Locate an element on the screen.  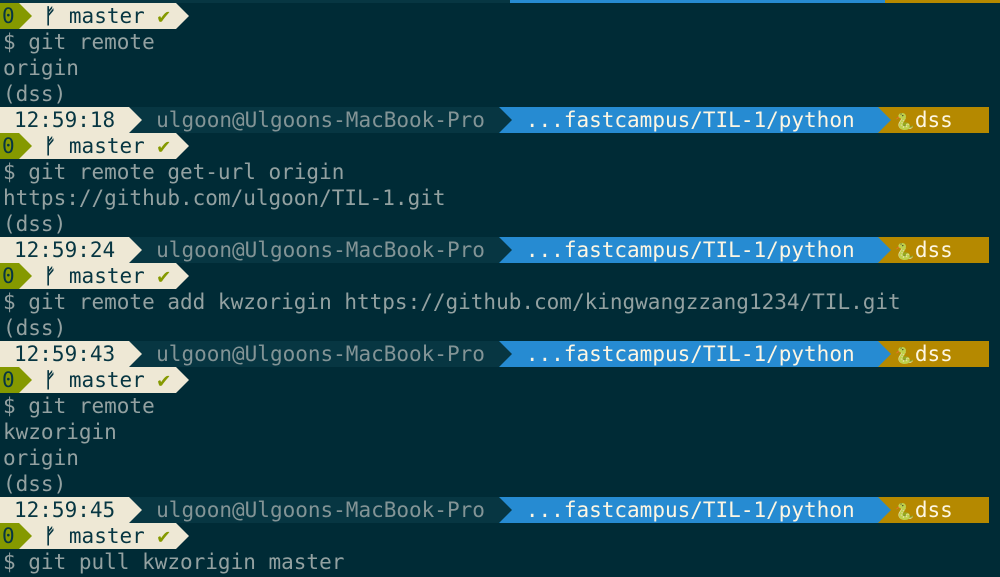
prompt-time: 12:59:45 is located at coordinates (65, 510).